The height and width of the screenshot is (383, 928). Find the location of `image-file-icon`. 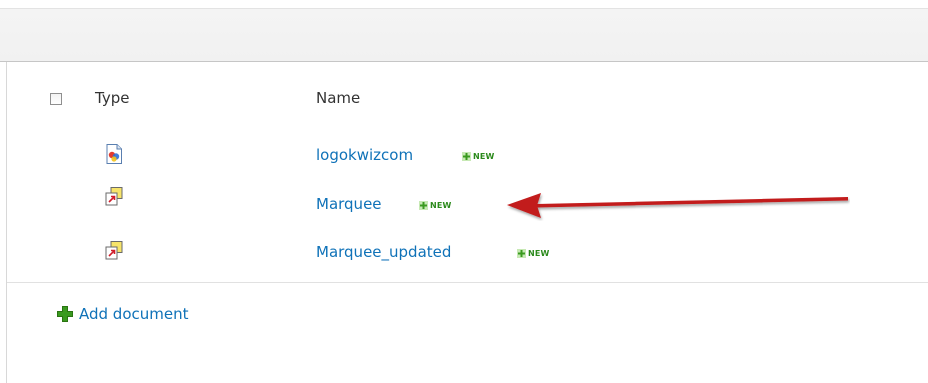

image-file-icon is located at coordinates (114, 154).